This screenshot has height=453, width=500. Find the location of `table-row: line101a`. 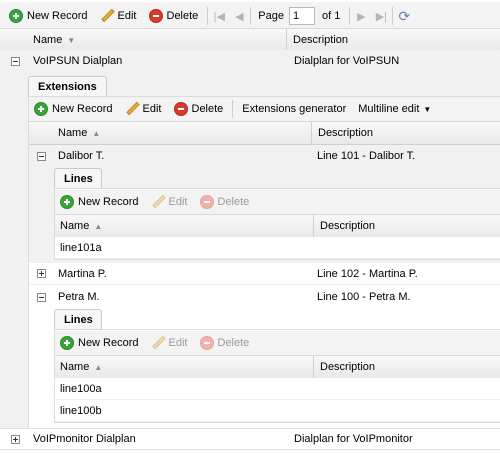

table-row: line101a is located at coordinates (277, 248).